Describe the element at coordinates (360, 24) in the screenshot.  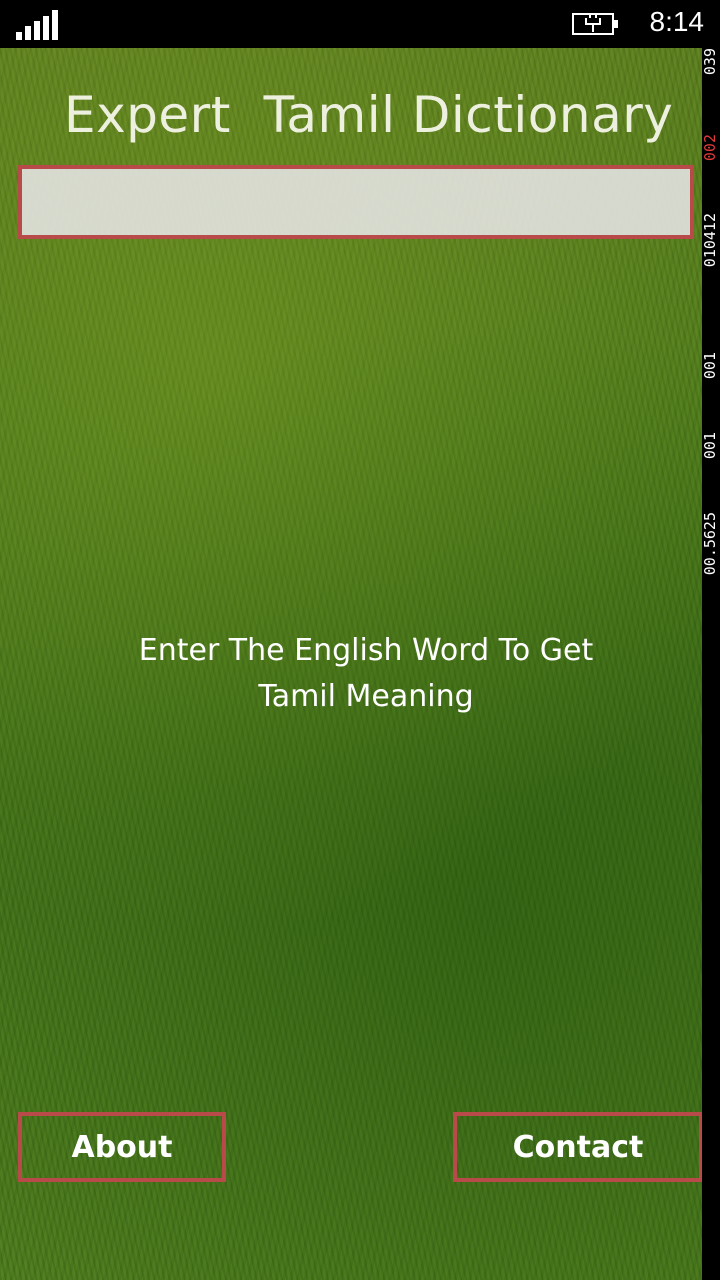
I see `status-bar: 8:14` at that location.